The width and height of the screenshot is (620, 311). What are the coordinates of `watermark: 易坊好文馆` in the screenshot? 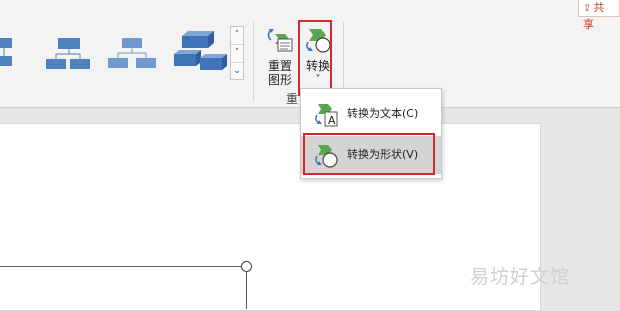 It's located at (520, 277).